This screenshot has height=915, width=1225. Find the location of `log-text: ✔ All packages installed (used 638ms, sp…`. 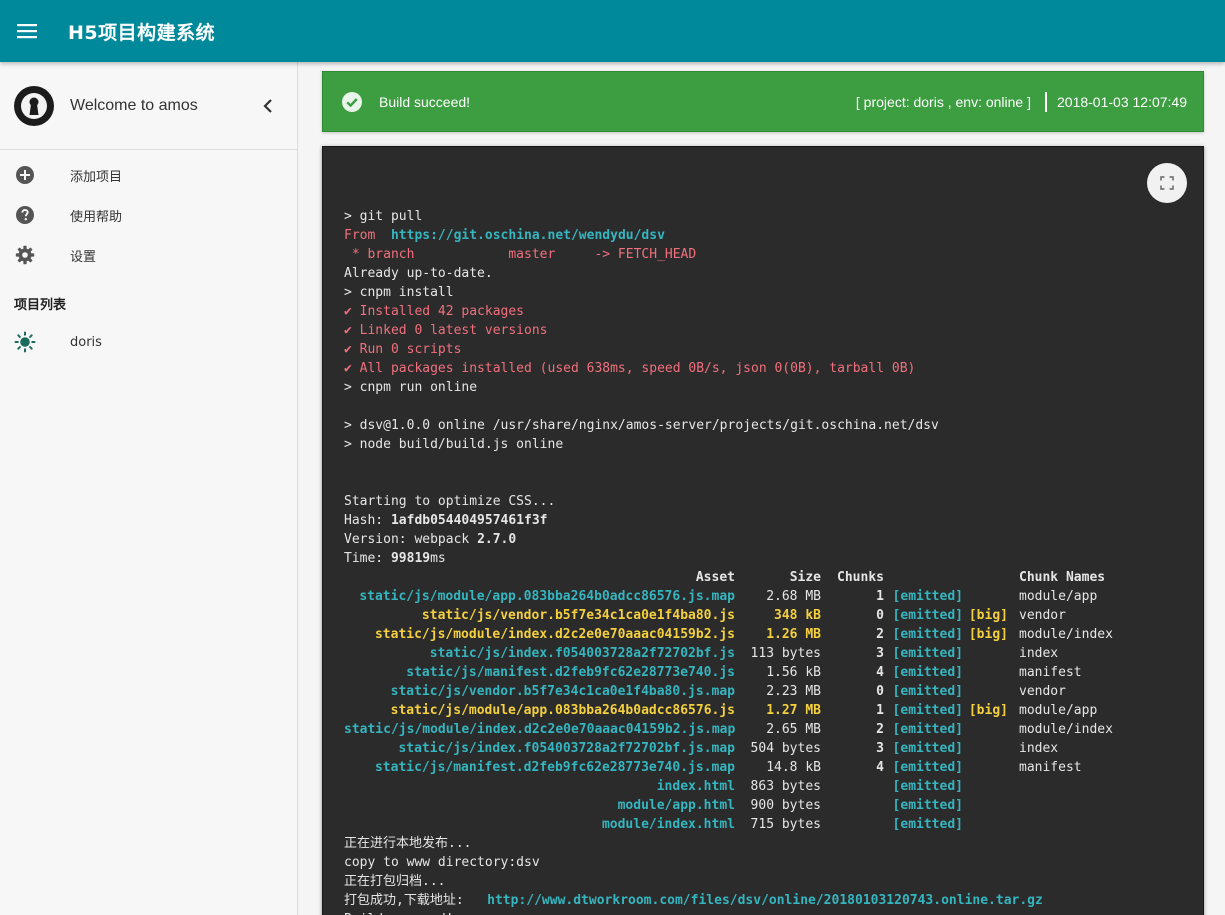

log-text: ✔ All packages installed (used 638ms, sp… is located at coordinates (630, 368).